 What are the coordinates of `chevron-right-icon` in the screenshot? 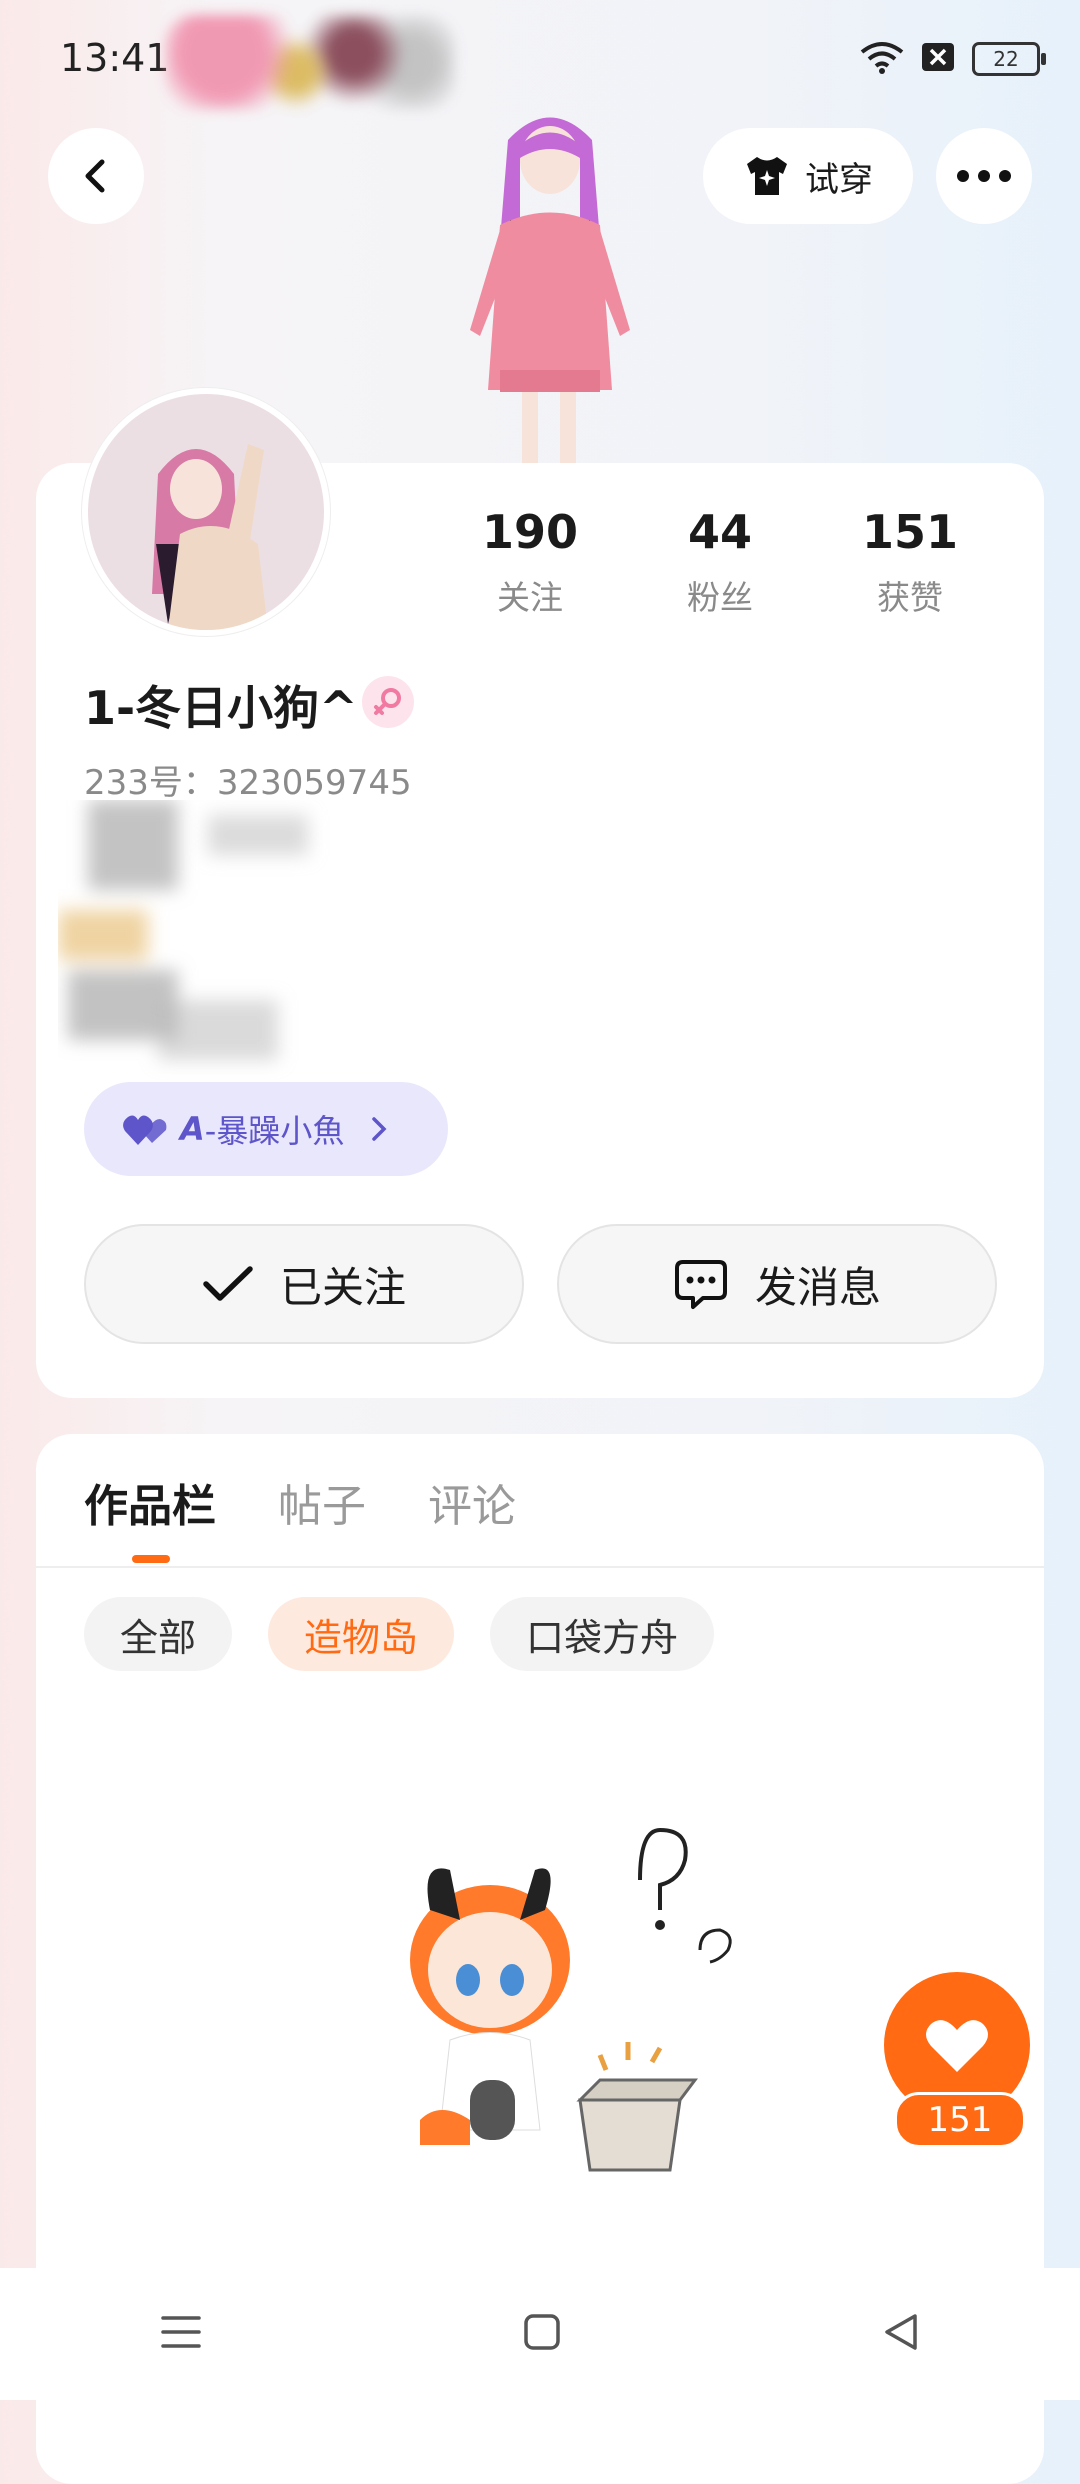 It's located at (379, 1129).